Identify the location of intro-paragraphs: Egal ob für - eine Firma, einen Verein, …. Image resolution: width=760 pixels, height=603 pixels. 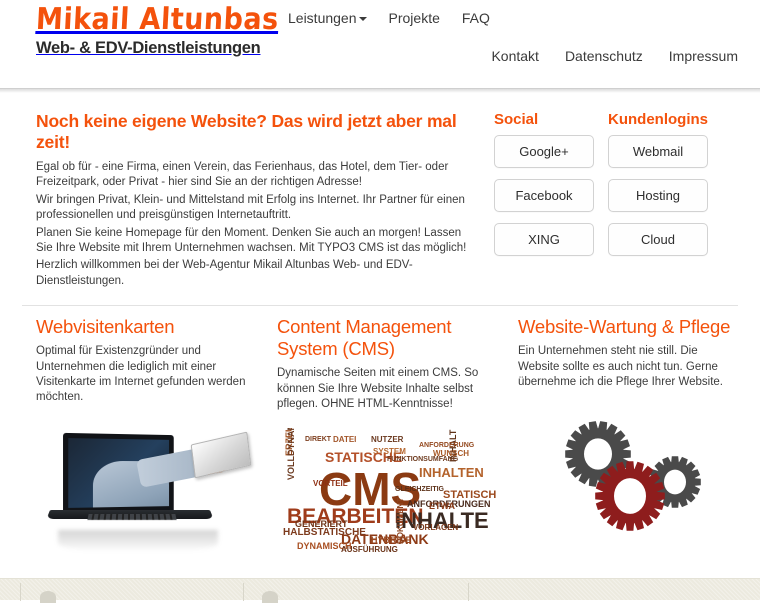
(255, 224).